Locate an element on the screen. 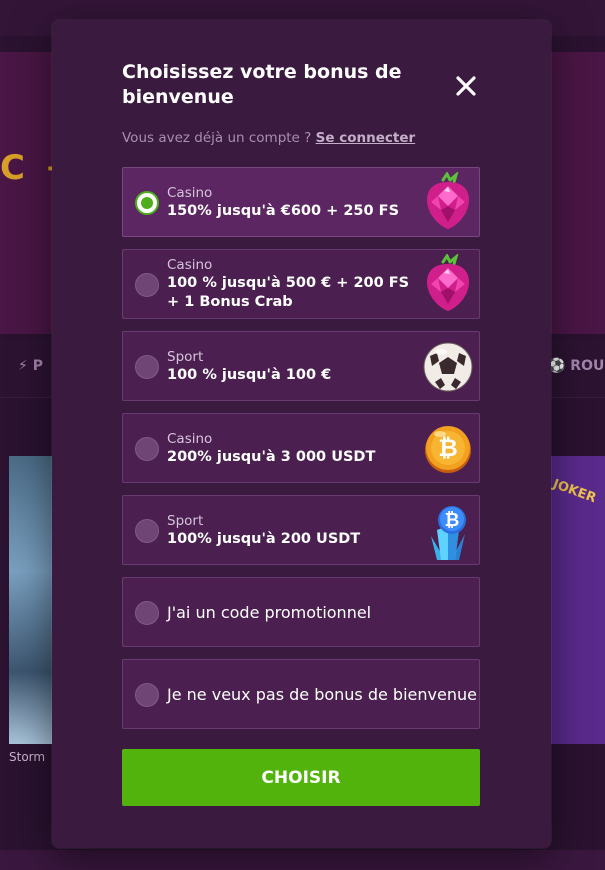 Image resolution: width=605 pixels, height=870 pixels. close-button is located at coordinates (466, 86).